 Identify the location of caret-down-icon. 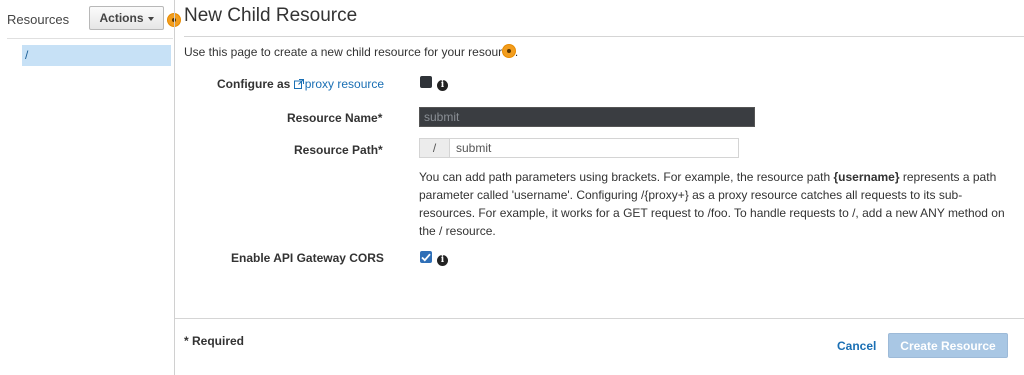
(150, 18).